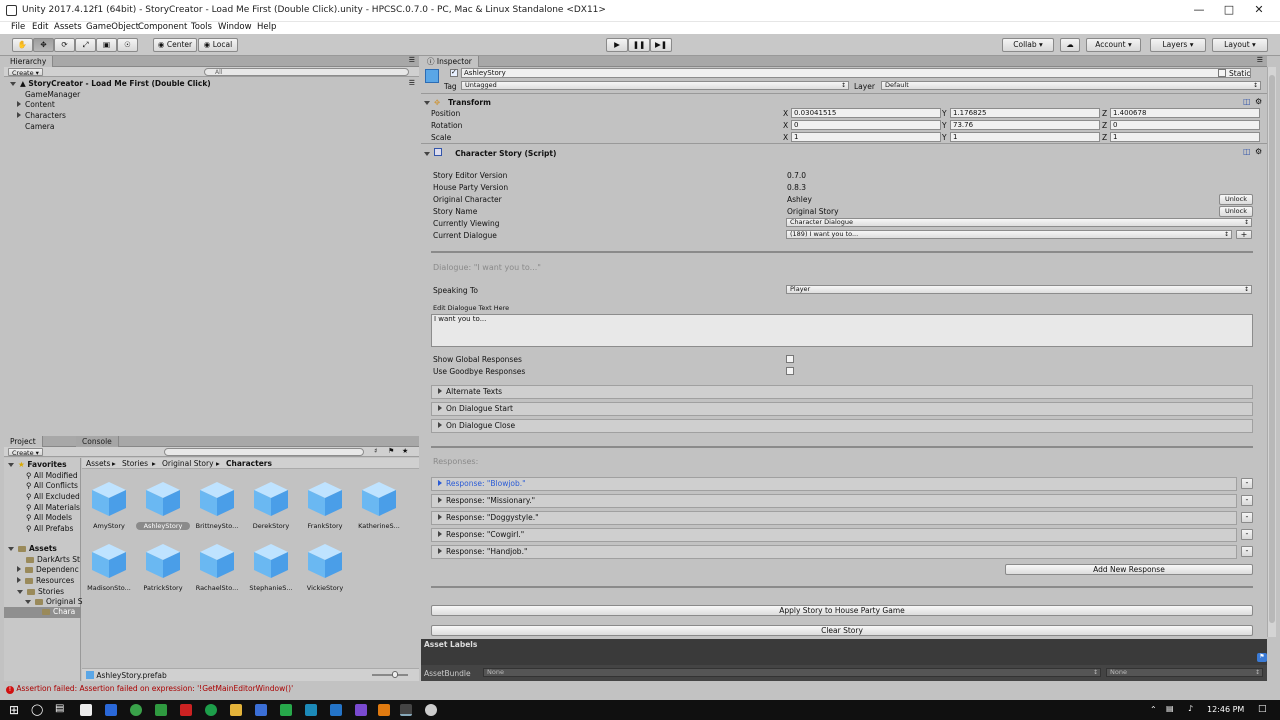 Image resolution: width=1280 pixels, height=720 pixels. What do you see at coordinates (1185, 125) in the screenshot?
I see `transform-rotation-z-field: 0` at bounding box center [1185, 125].